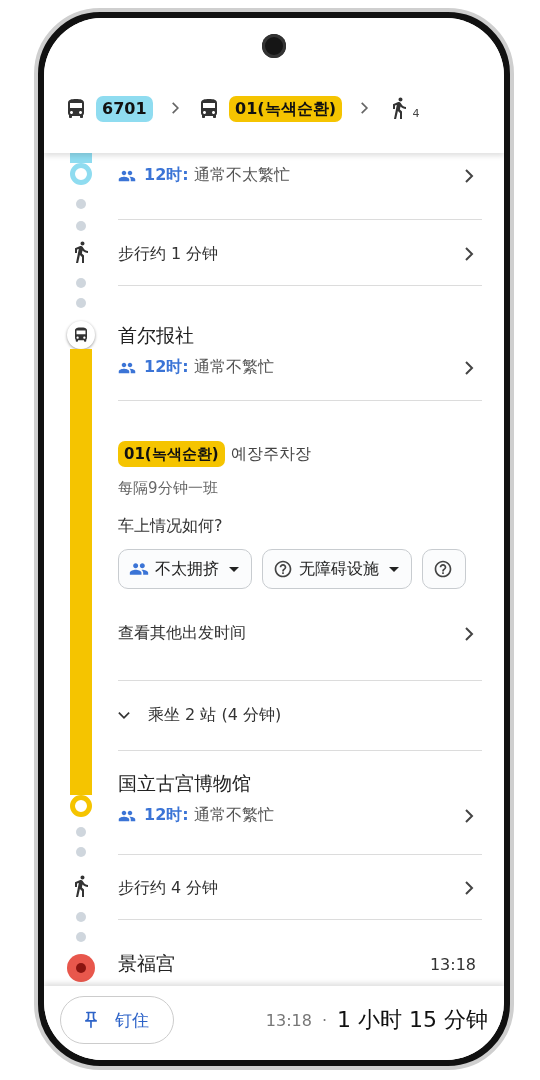 The width and height of the screenshot is (540, 1080). What do you see at coordinates (124, 109) in the screenshot?
I see `route-badge: 6701` at bounding box center [124, 109].